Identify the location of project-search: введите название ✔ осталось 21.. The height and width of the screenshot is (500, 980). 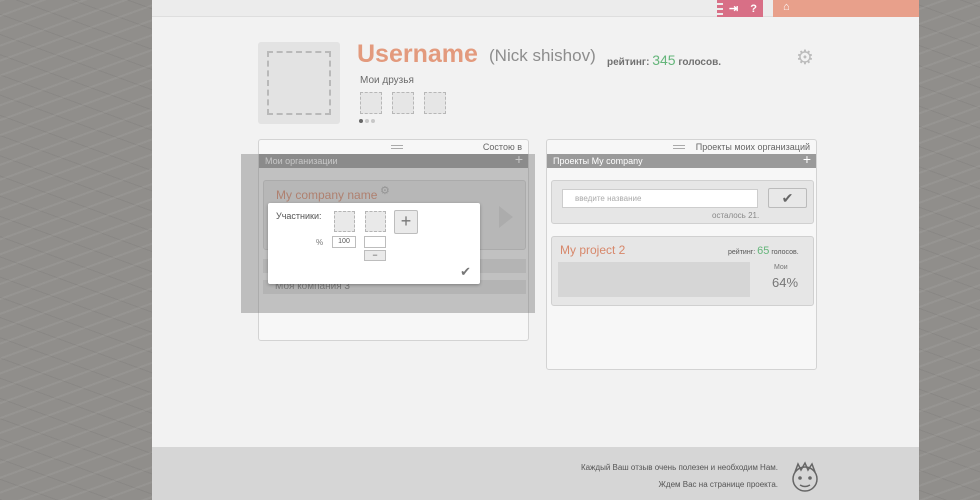
(682, 202).